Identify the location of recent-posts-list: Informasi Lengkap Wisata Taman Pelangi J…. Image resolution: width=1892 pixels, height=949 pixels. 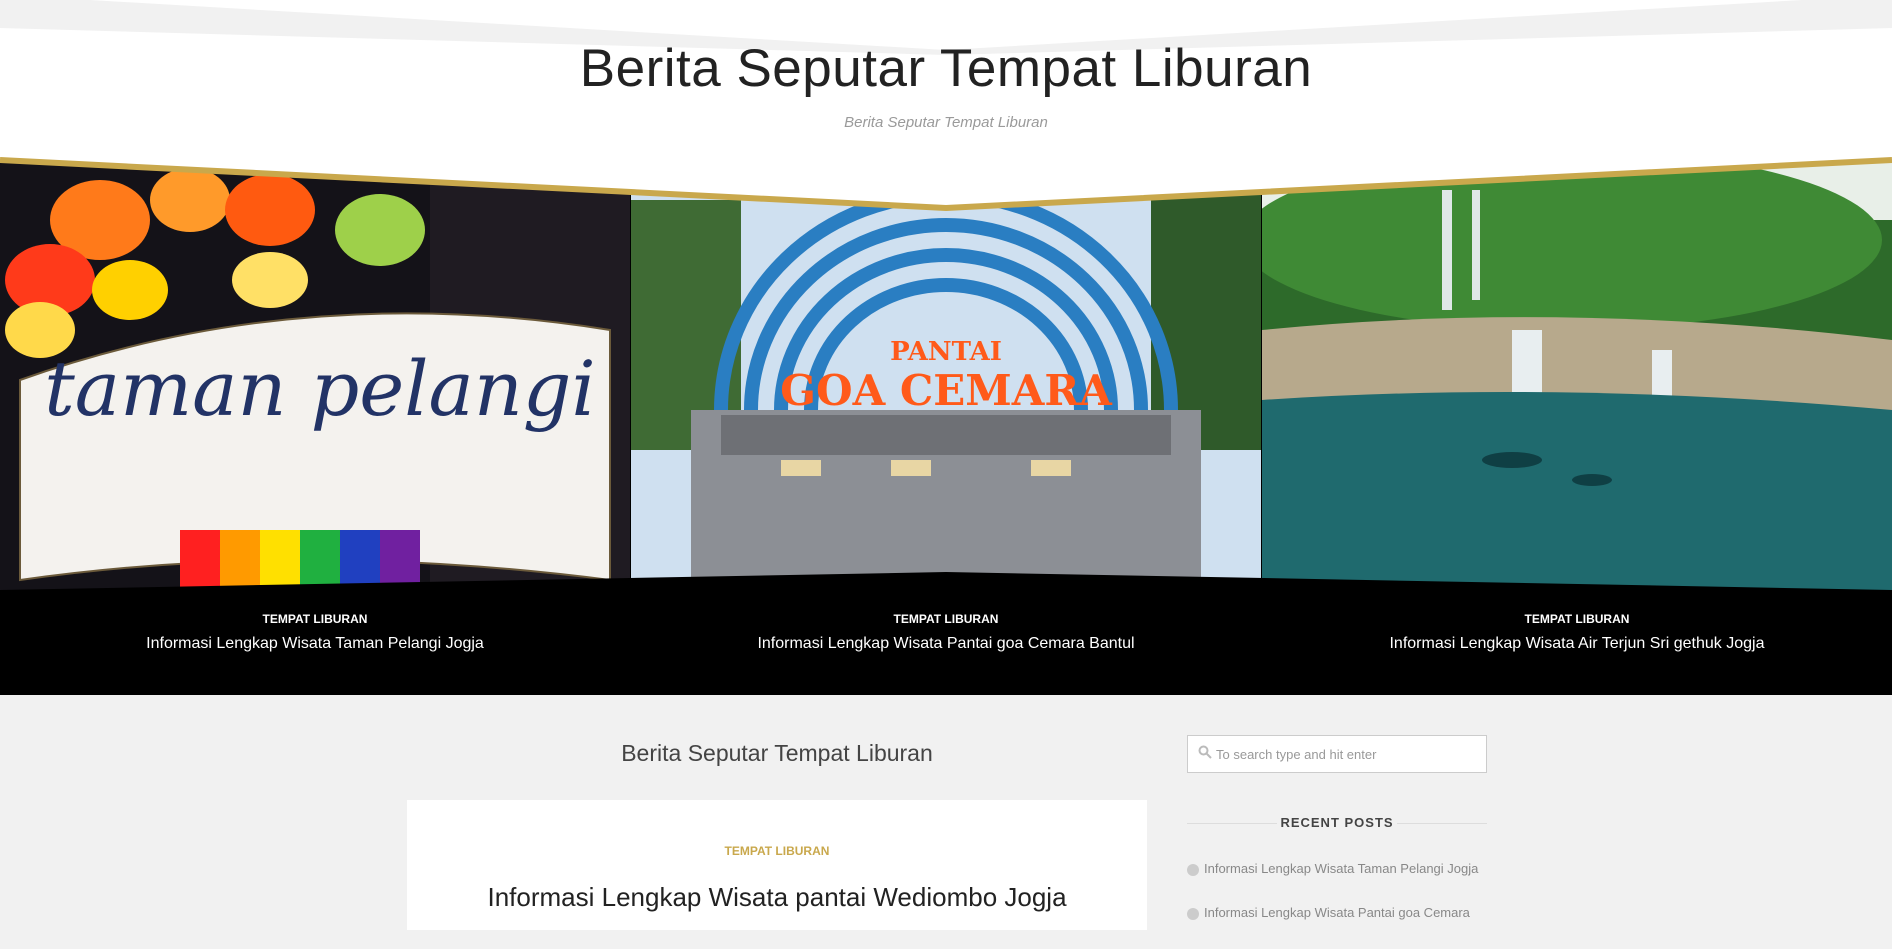
(1337, 905).